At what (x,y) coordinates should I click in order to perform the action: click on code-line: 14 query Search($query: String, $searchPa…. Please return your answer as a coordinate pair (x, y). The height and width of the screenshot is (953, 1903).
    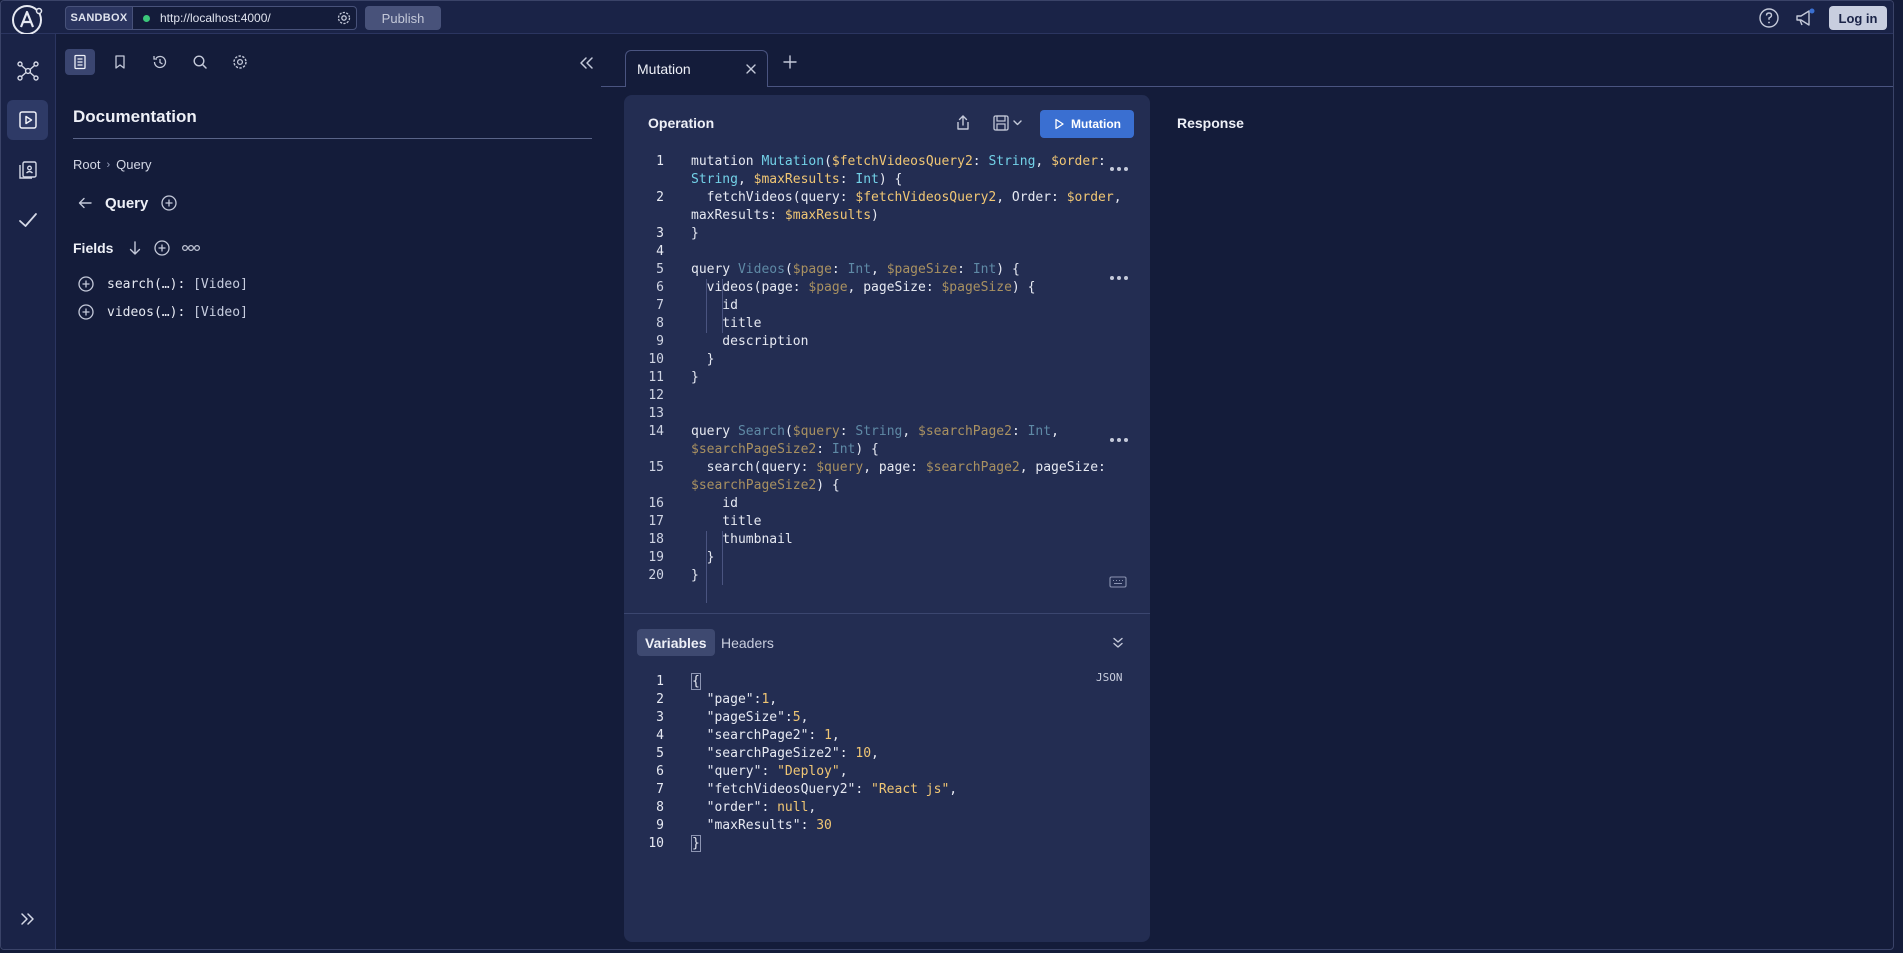
    Looking at the image, I should click on (887, 432).